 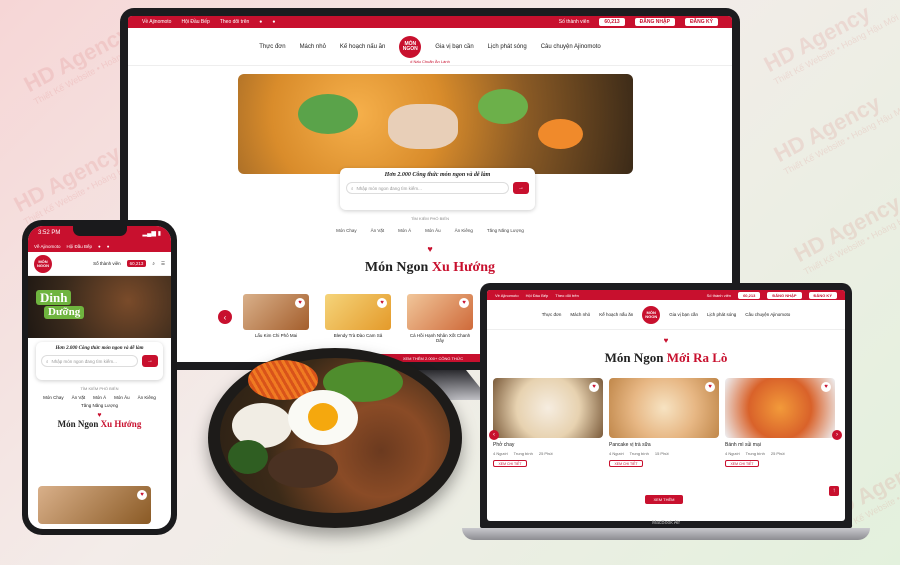 What do you see at coordinates (99, 388) in the screenshot?
I see `popular-search-label: TÌM KIẾM PHỔ BIẾN` at bounding box center [99, 388].